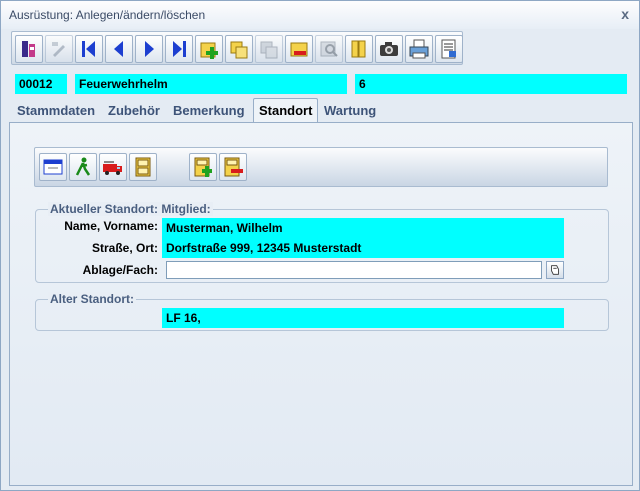 This screenshot has height=491, width=640. I want to click on previous-record-icon, so click(118, 49).